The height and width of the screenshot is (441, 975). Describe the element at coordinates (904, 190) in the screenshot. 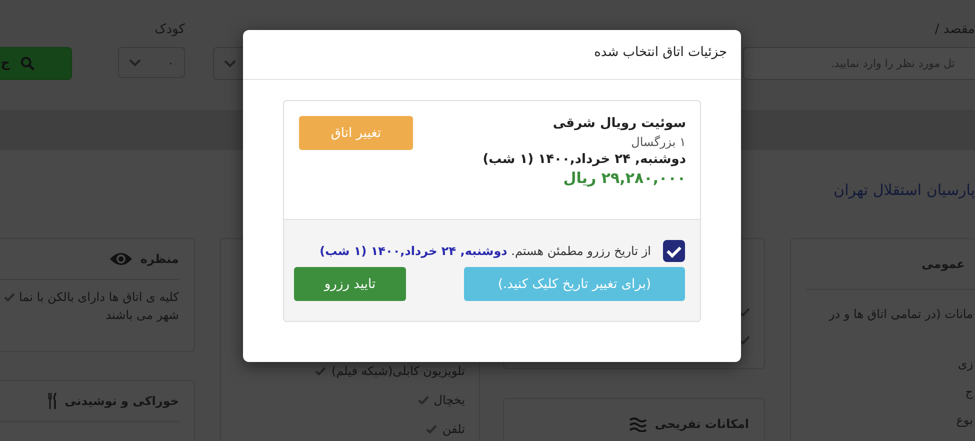

I see `hotel-title: پارسیان استقلال تهران` at that location.